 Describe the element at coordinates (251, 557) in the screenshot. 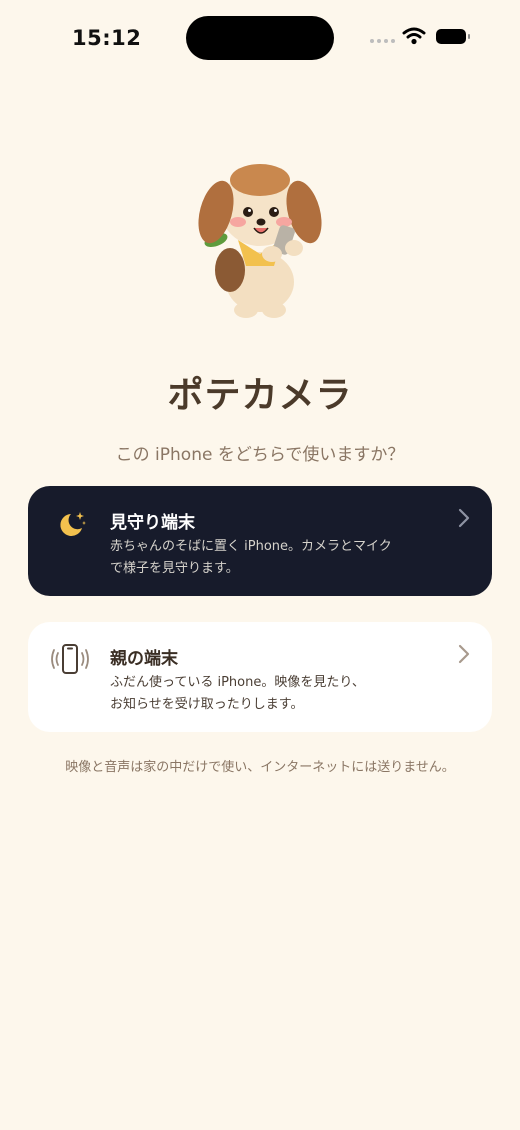

I see `monitor-option-description: 赤ちゃんのそばに置く iPhone。カメラとマイク で様子を見守ります。` at that location.